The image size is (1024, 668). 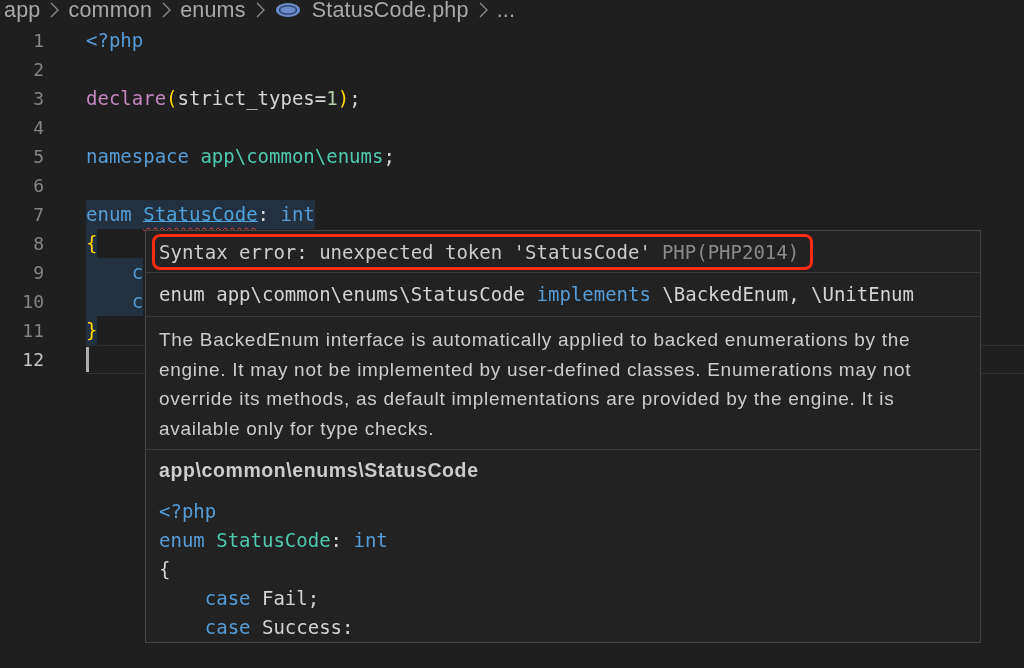 What do you see at coordinates (38, 244) in the screenshot?
I see `line-number: 8` at bounding box center [38, 244].